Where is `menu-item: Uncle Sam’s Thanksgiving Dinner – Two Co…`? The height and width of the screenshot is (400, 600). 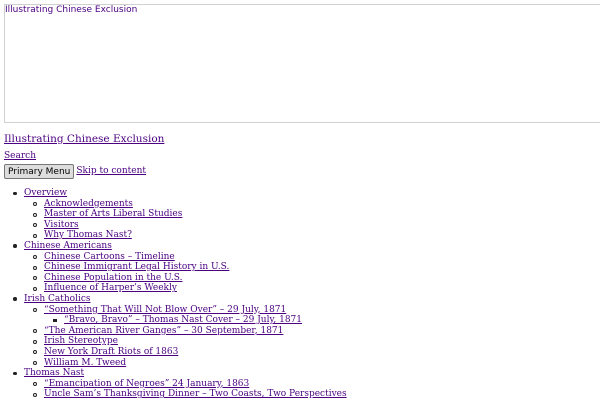 menu-item: Uncle Sam’s Thanksgiving Dinner – Two Co… is located at coordinates (312, 394).